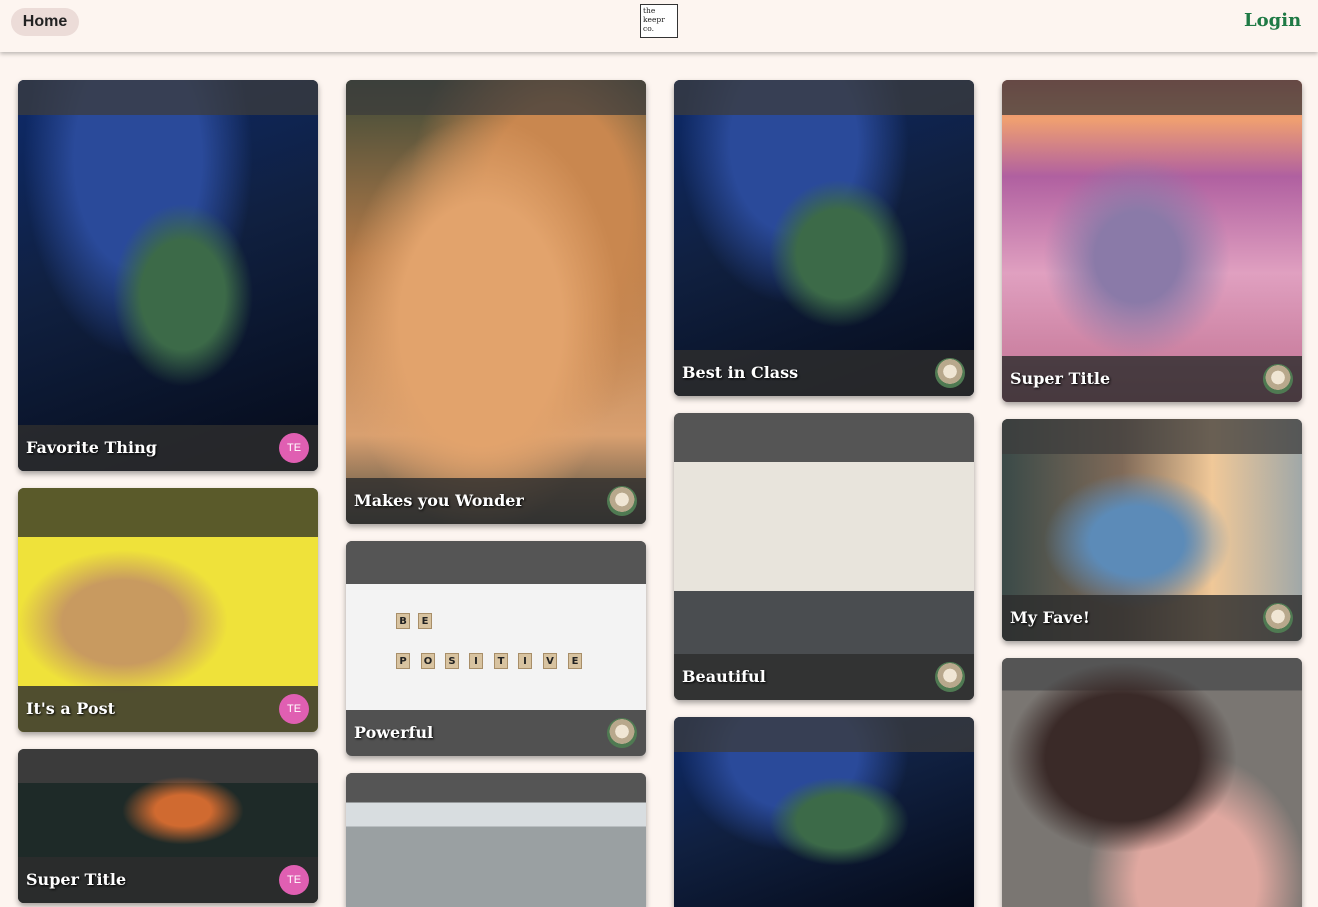 This screenshot has height=907, width=1318. What do you see at coordinates (168, 826) in the screenshot?
I see `keep-card: Super Title TE` at bounding box center [168, 826].